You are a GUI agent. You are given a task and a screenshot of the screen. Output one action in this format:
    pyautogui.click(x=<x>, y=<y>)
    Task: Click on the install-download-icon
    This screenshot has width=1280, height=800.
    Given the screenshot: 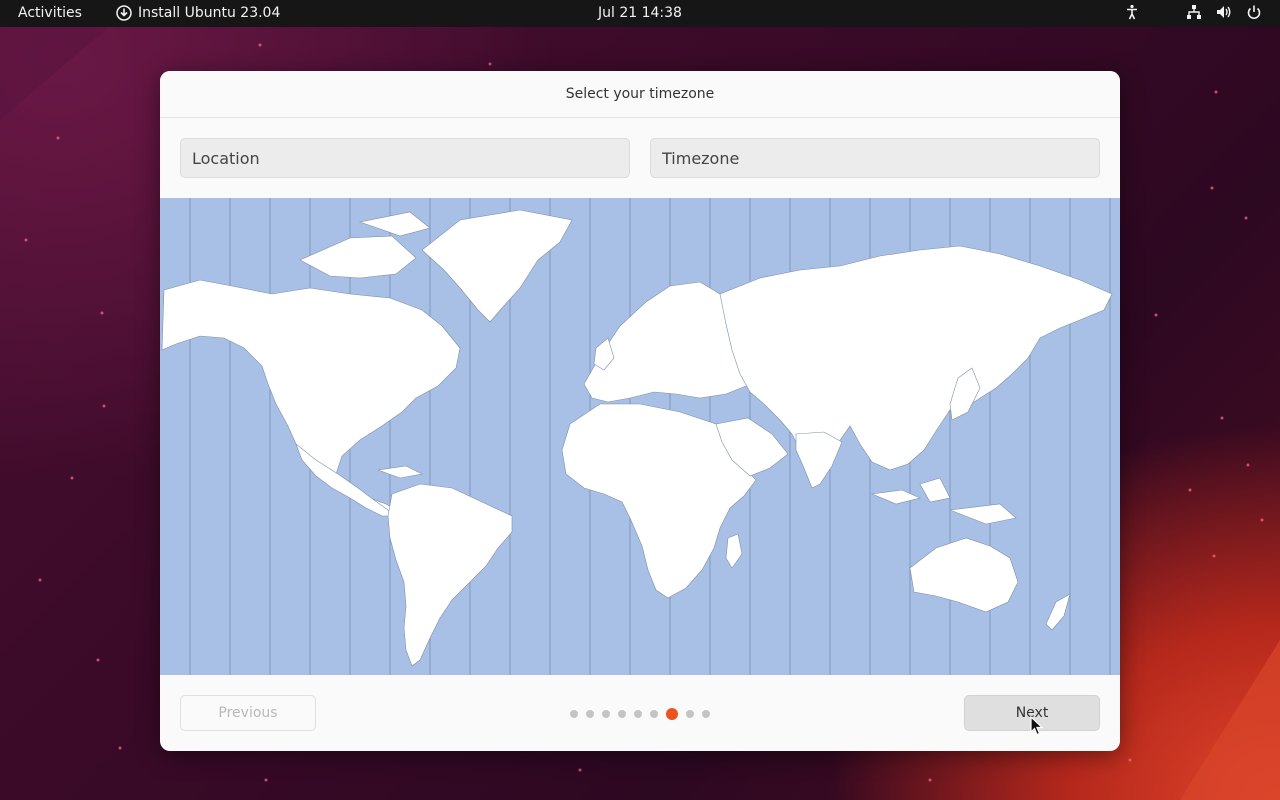 What is the action you would take?
    pyautogui.click(x=124, y=13)
    